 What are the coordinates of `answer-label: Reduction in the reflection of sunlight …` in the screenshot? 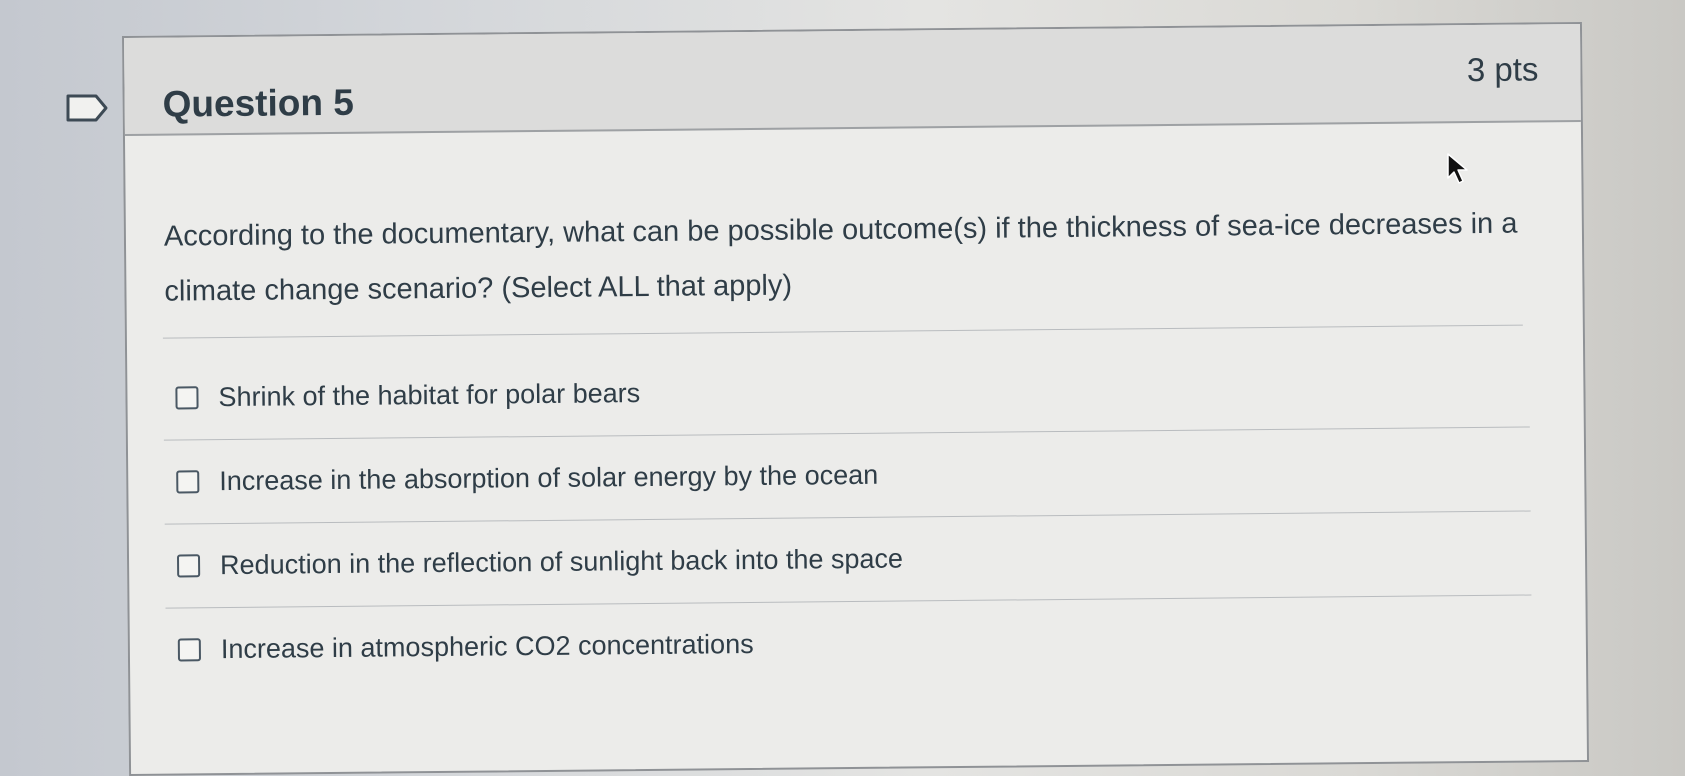 It's located at (561, 562).